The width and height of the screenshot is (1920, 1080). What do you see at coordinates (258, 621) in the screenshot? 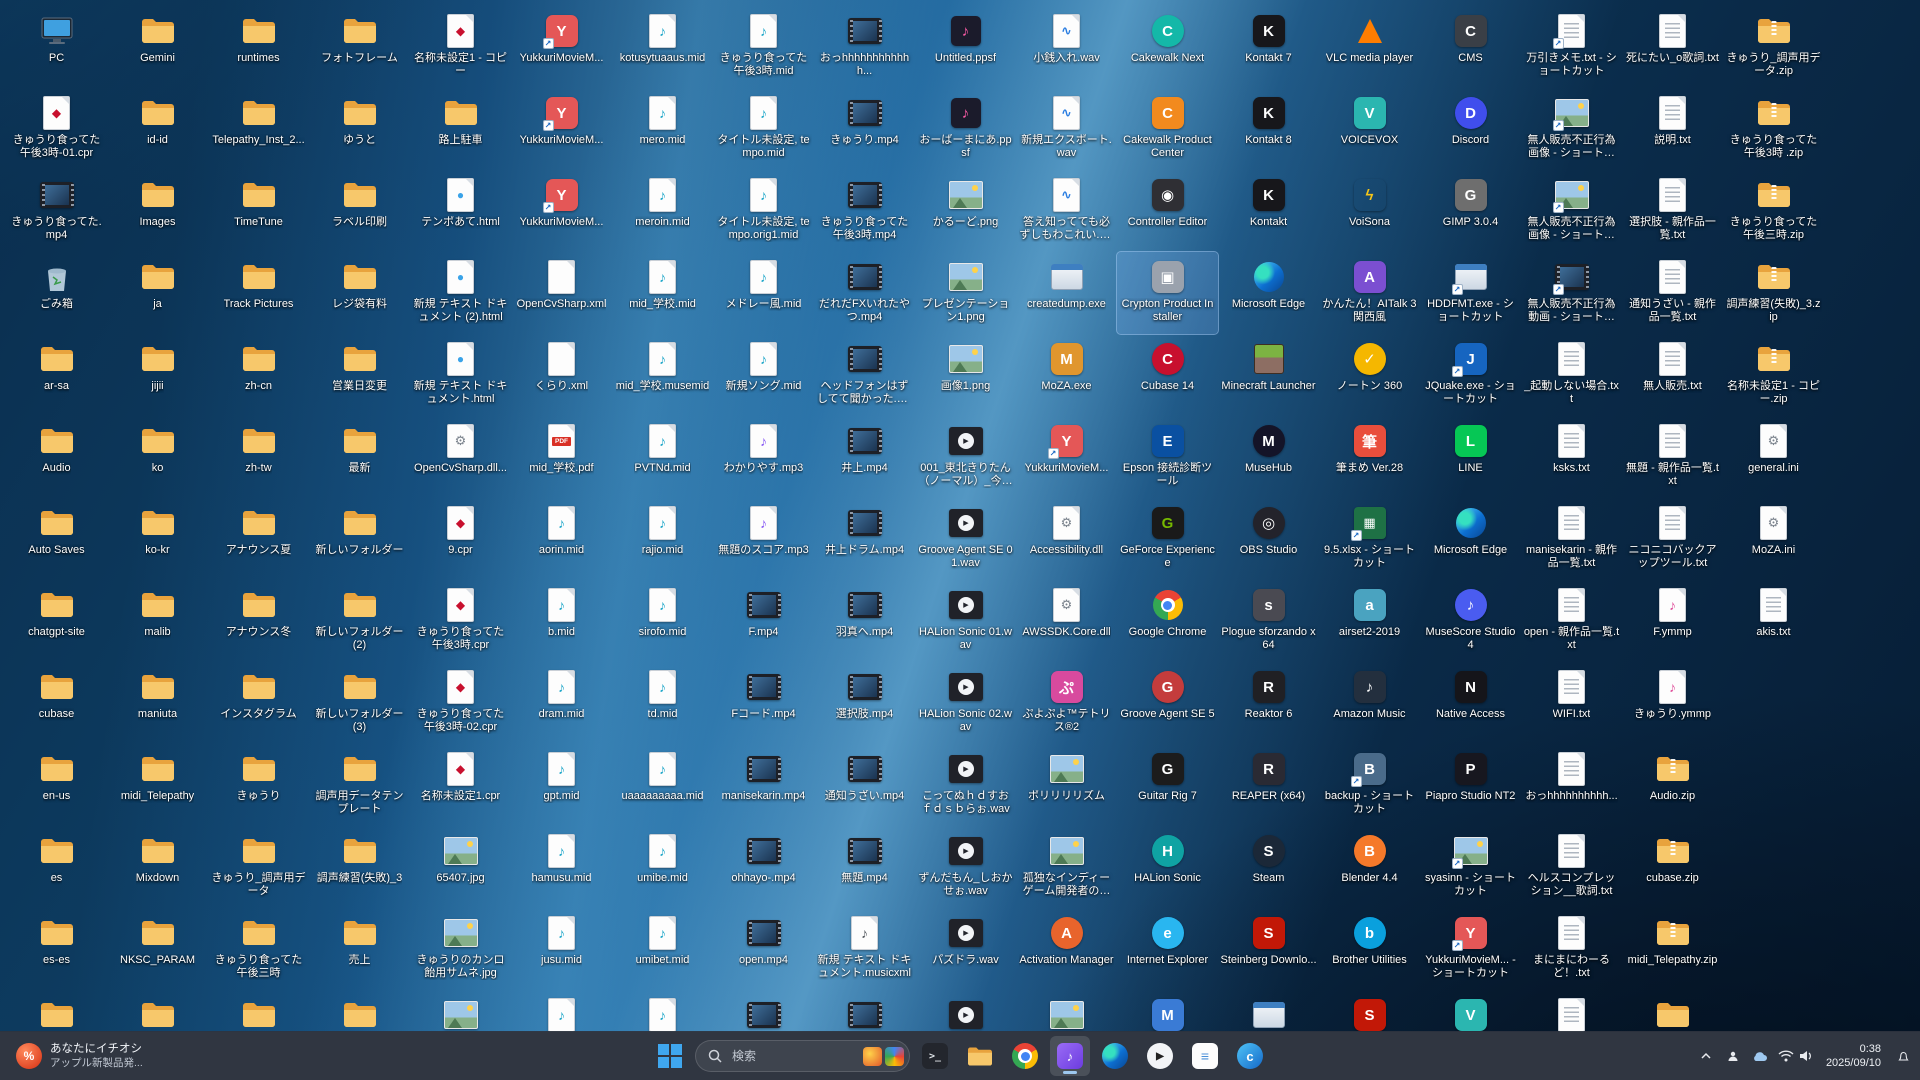
I see `desktop-icon: アナウンス冬` at bounding box center [258, 621].